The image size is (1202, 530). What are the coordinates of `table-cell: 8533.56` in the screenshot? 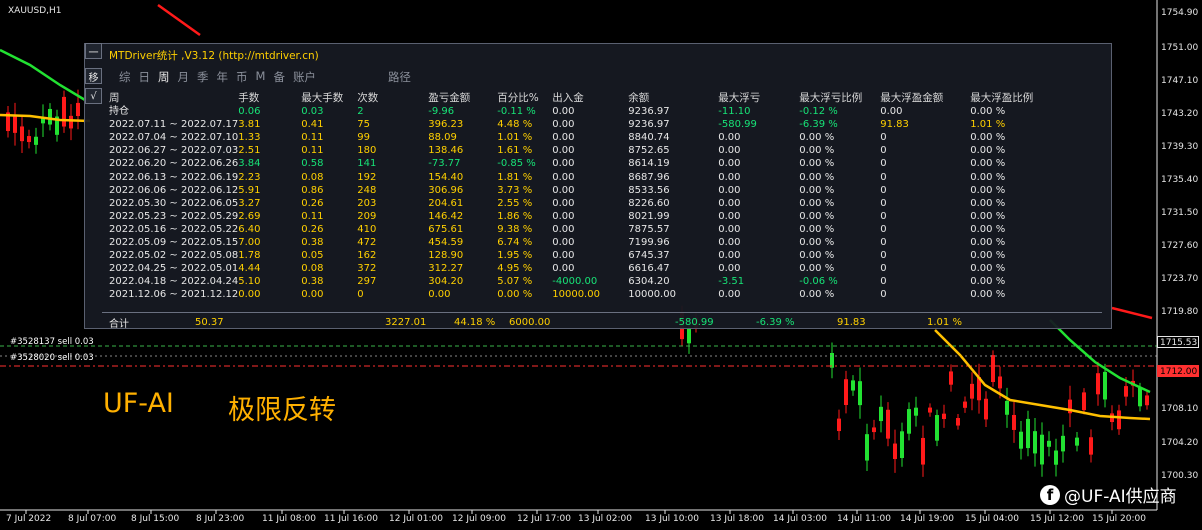 It's located at (649, 190).